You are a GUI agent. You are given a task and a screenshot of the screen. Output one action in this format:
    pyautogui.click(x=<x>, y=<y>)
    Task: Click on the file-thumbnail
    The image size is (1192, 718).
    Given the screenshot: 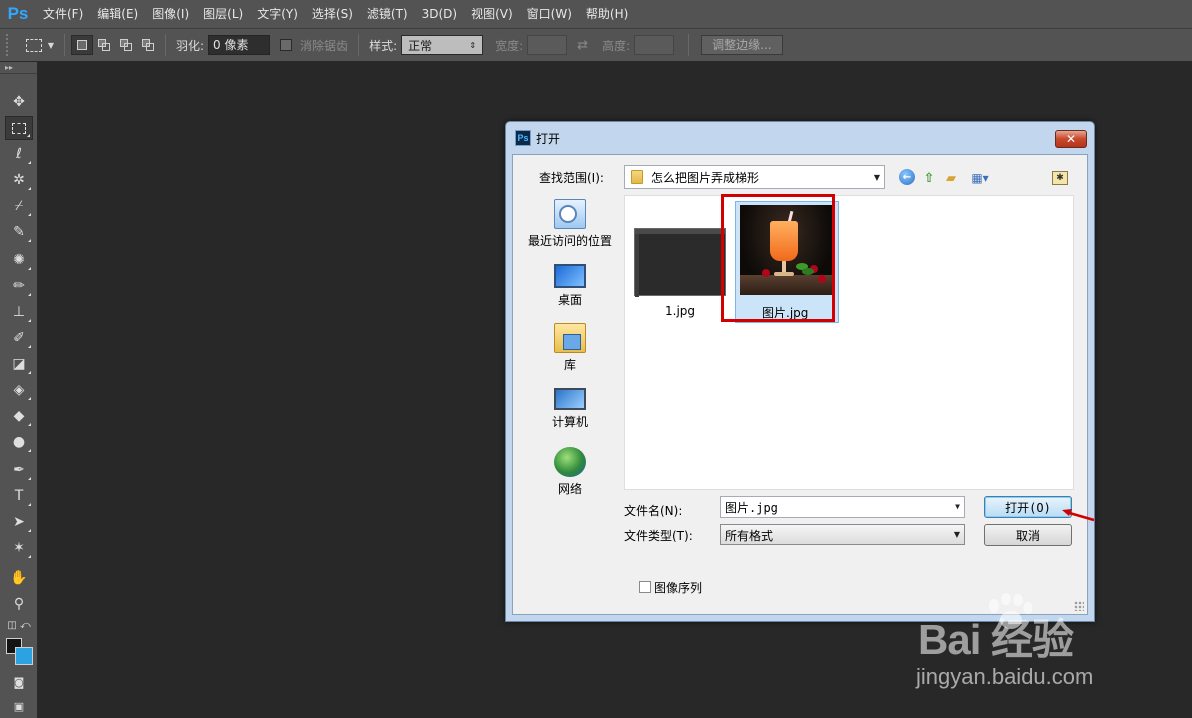 What is the action you would take?
    pyautogui.click(x=680, y=262)
    